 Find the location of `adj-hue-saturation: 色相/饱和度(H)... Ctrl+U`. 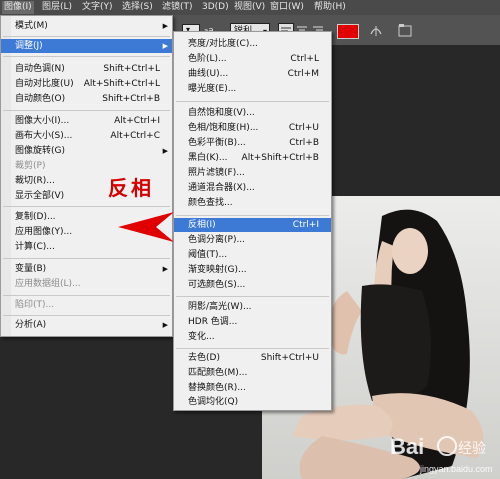

adj-hue-saturation: 色相/饱和度(H)... Ctrl+U is located at coordinates (252, 128).